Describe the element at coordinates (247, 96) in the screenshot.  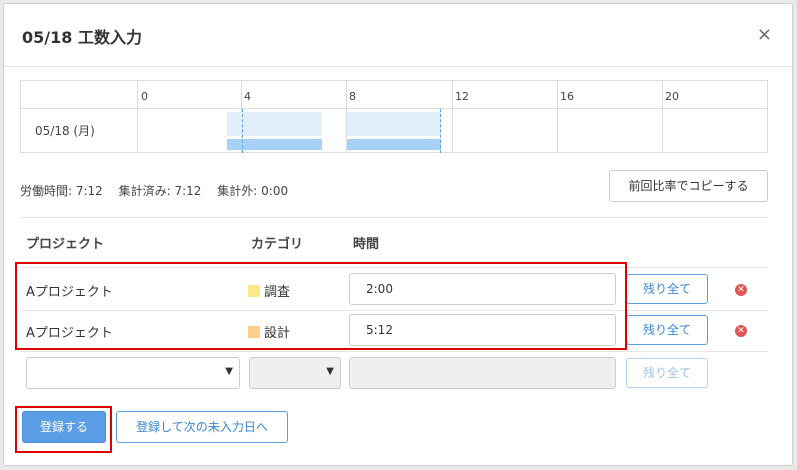
I see `tick-label: 4` at that location.